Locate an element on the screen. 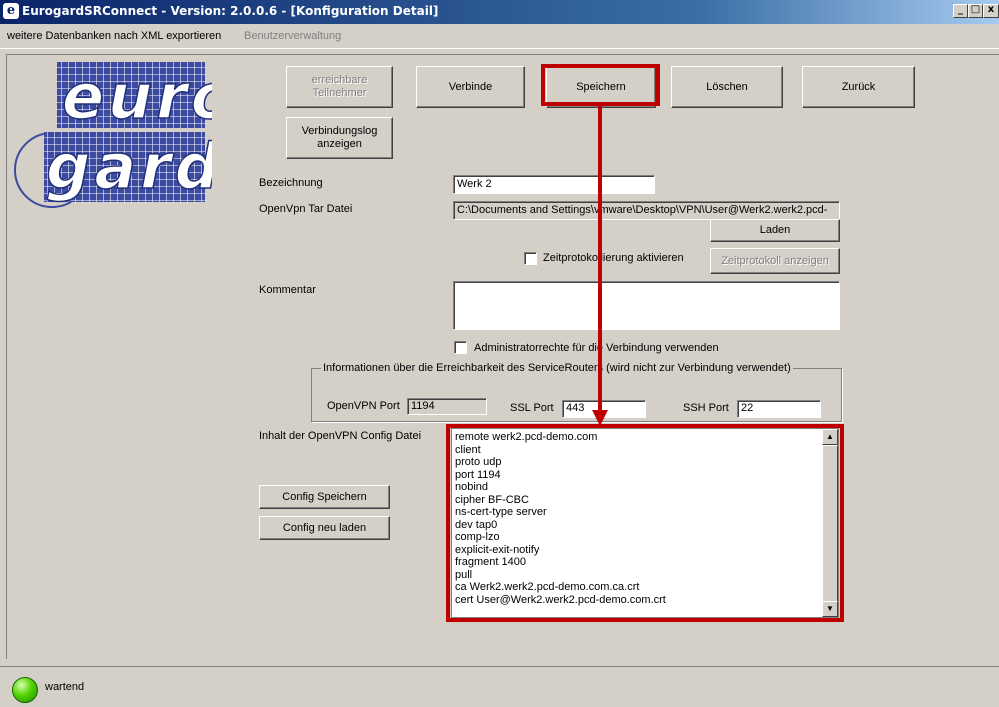 This screenshot has width=999, height=707. zeitprotokoll-checkbox-label: Zeitprotokollierung aktivieren is located at coordinates (613, 258).